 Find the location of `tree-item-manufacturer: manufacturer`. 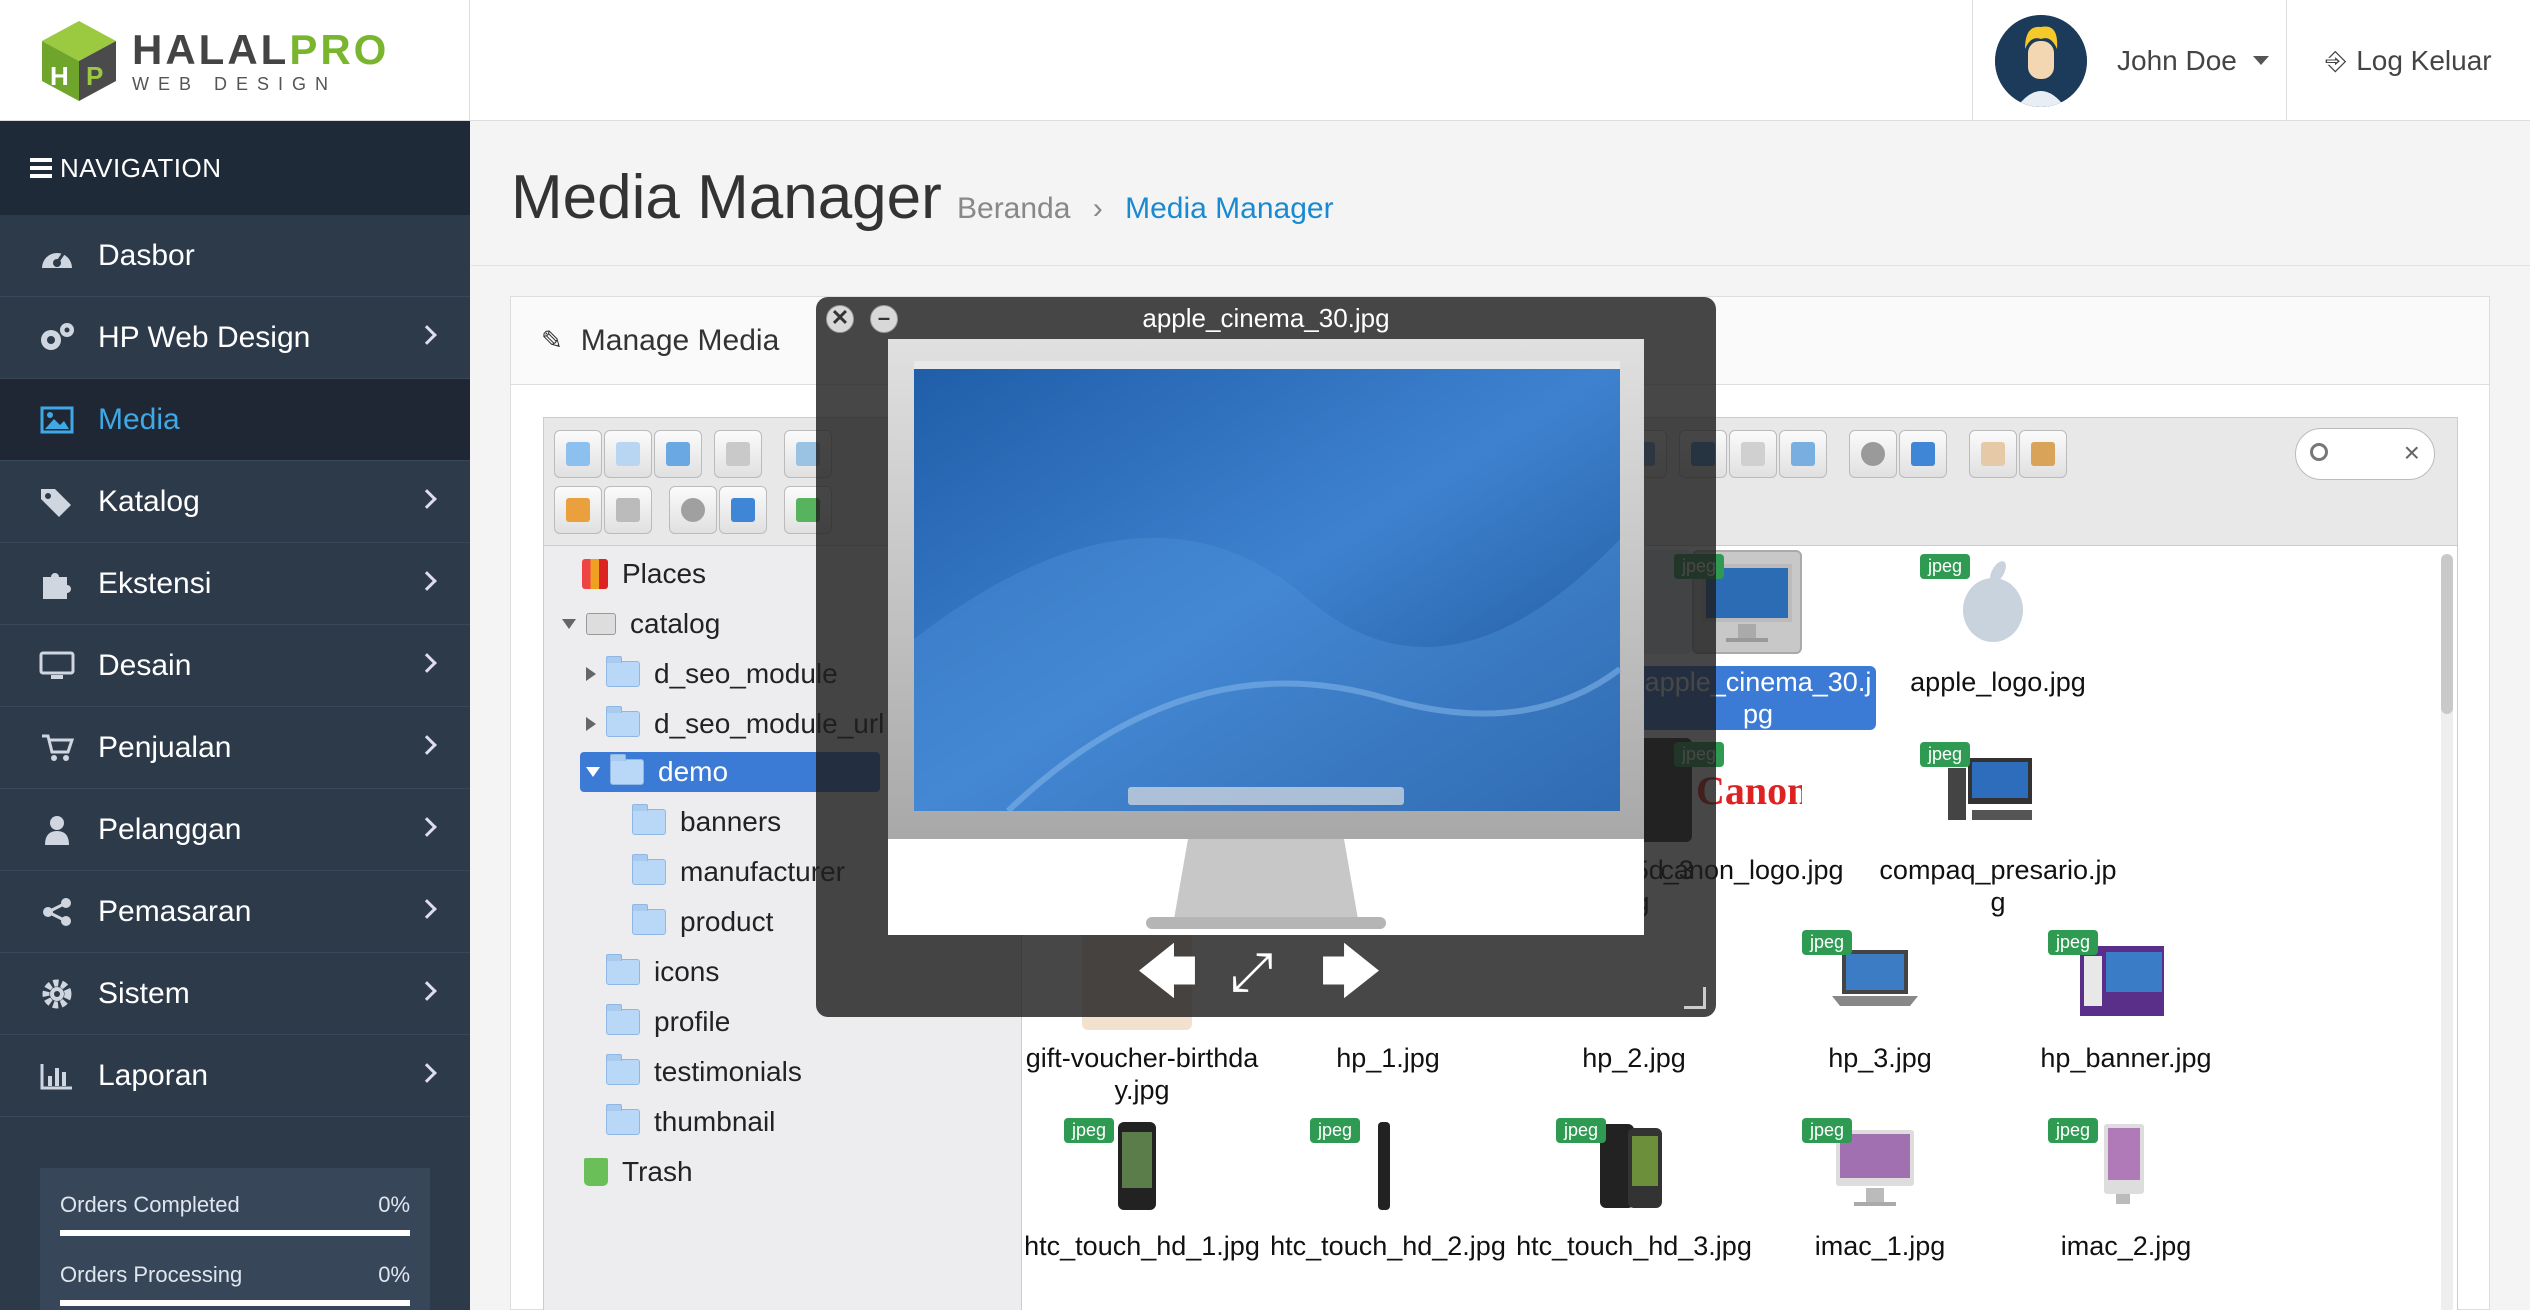

tree-item-manufacturer: manufacturer is located at coordinates (738, 872).